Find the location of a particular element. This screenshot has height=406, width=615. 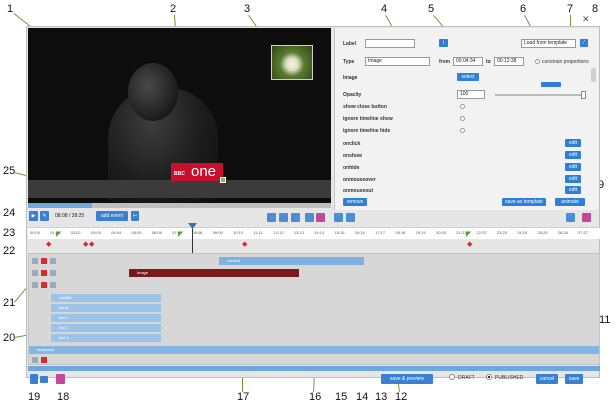

ignore-show-checkbox is located at coordinates (462, 118).